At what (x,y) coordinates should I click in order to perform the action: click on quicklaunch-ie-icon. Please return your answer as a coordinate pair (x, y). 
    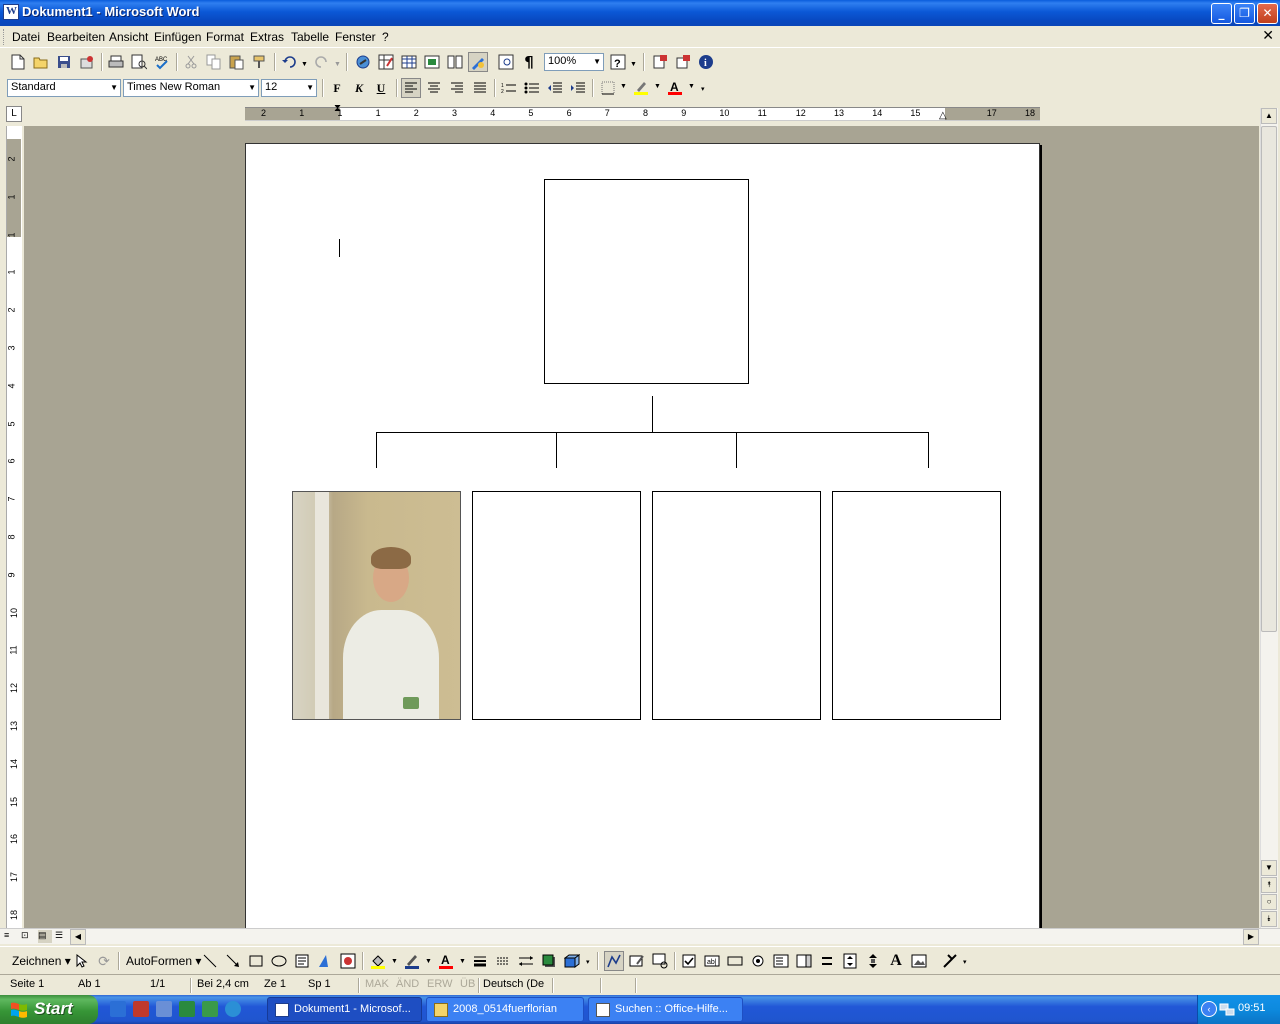
    Looking at the image, I should click on (118, 1009).